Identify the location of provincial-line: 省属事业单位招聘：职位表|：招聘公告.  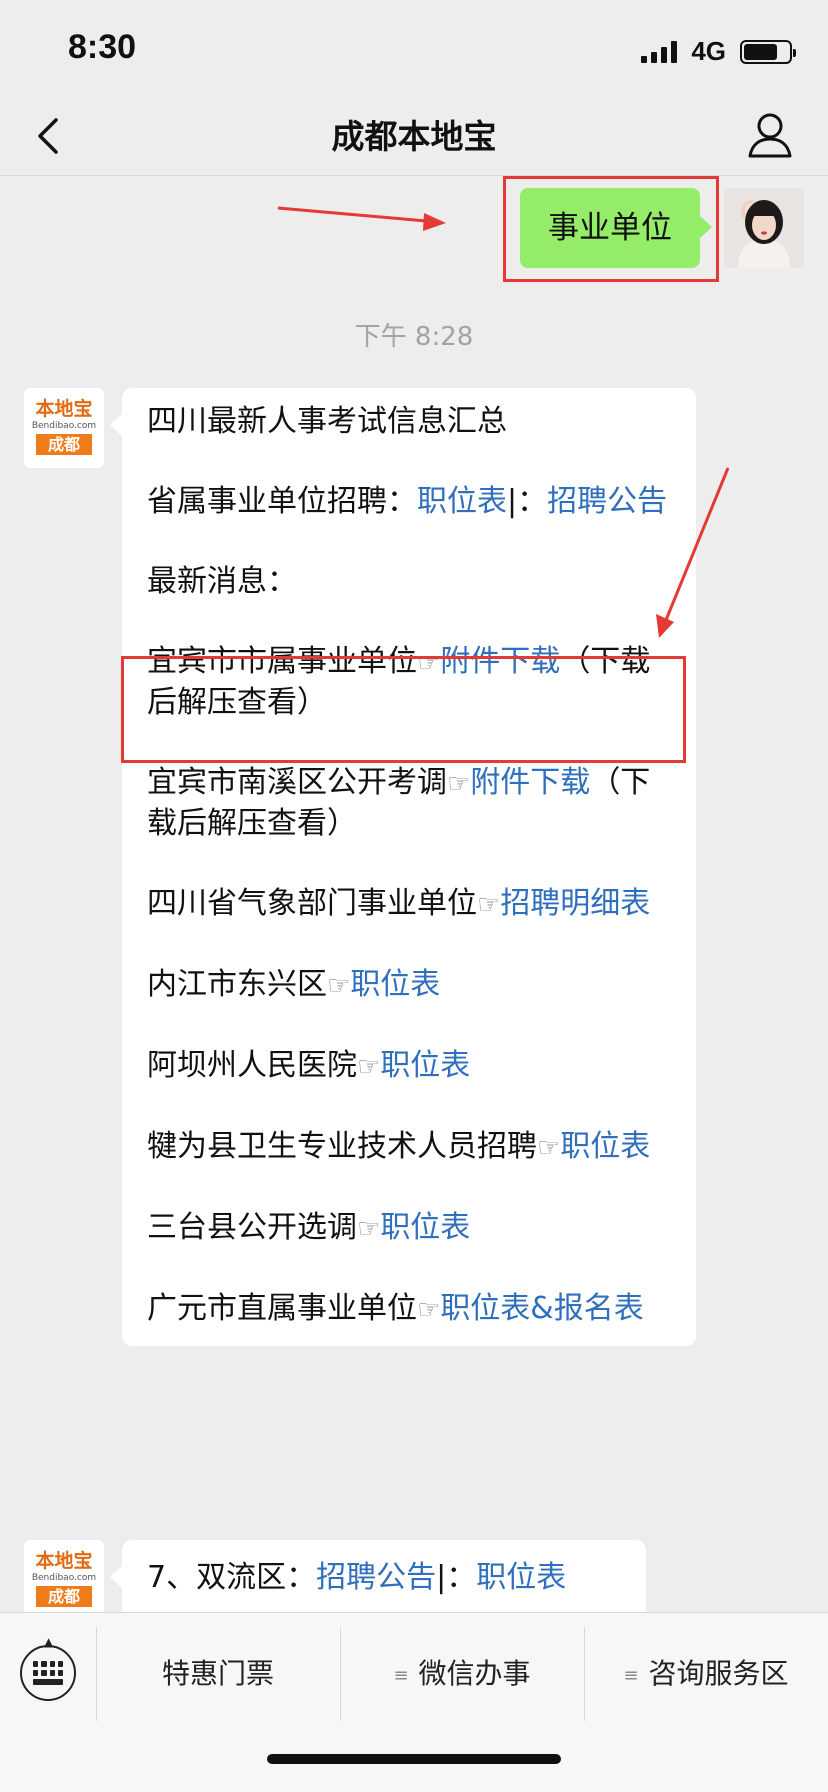
(408, 502).